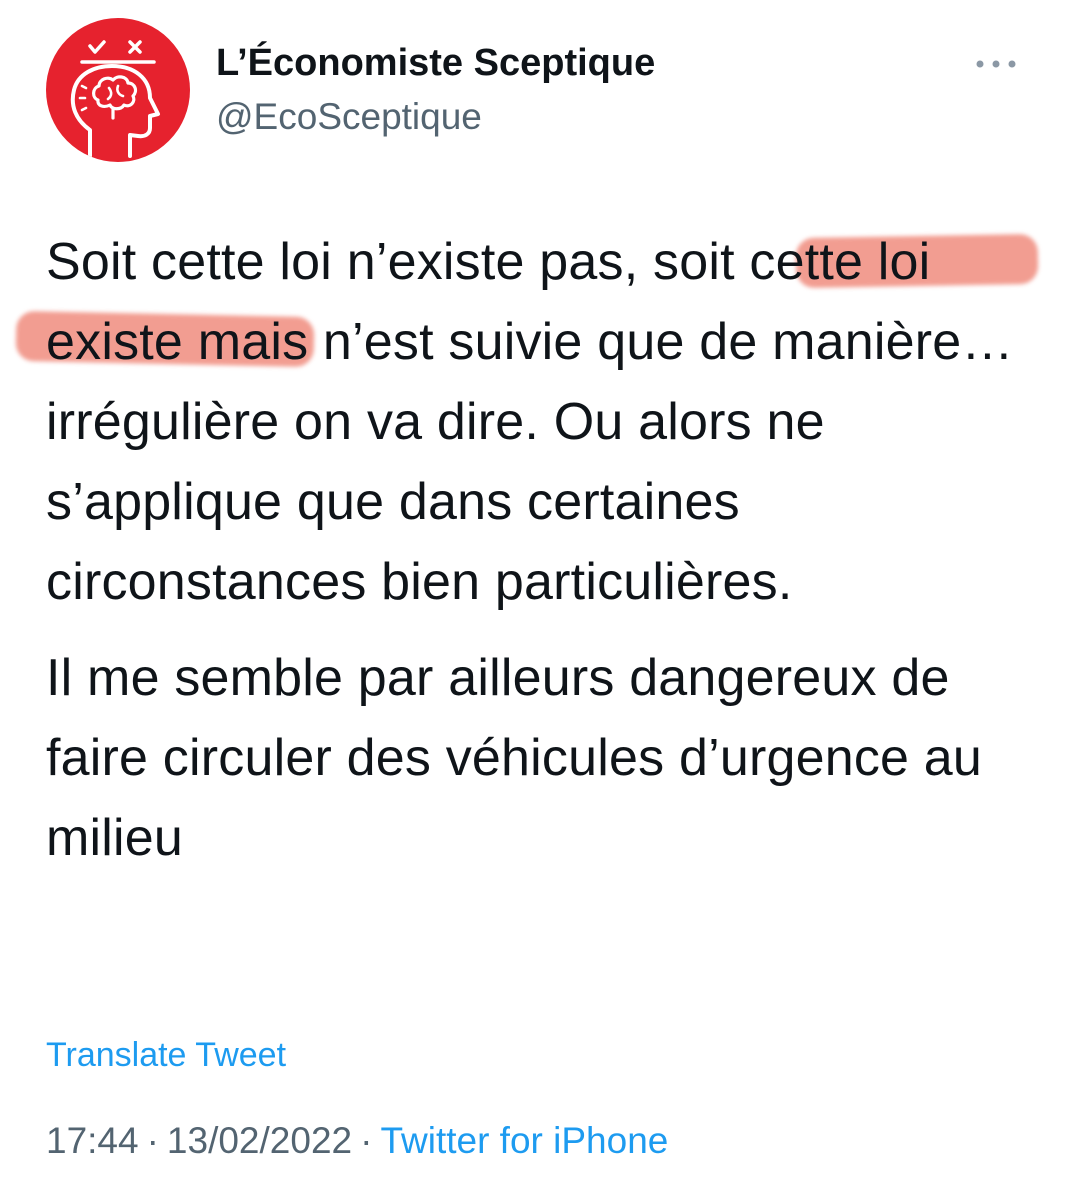 Image resolution: width=1066 pixels, height=1200 pixels. I want to click on avatar, so click(118, 90).